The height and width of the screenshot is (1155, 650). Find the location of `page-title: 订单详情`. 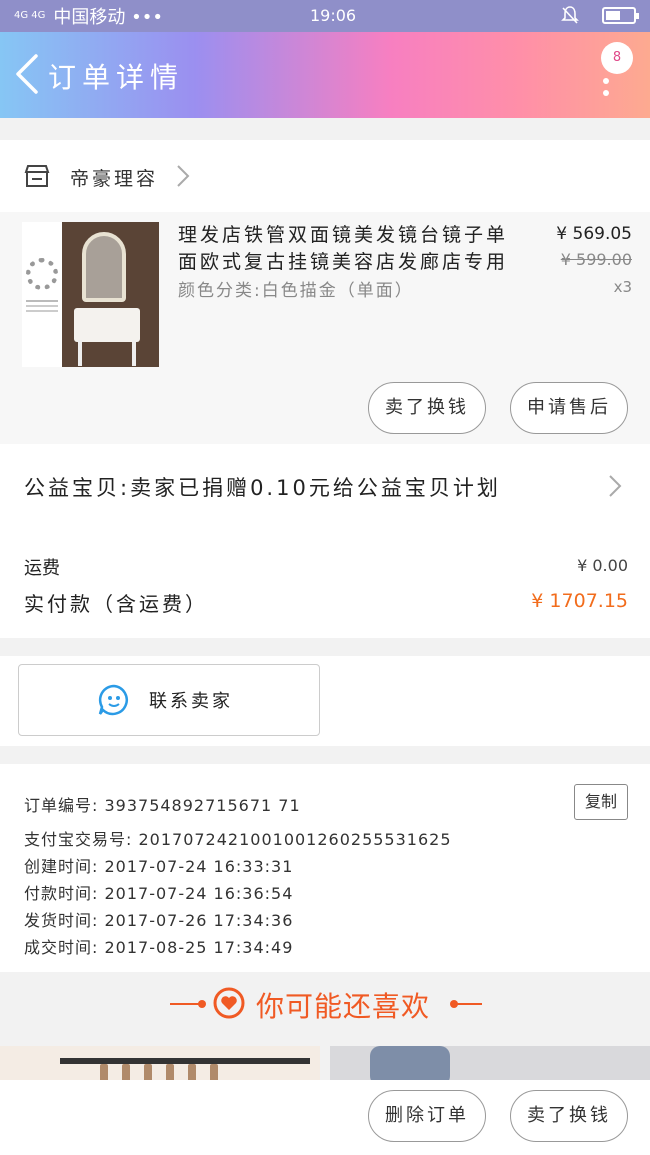

page-title: 订单详情 is located at coordinates (116, 77).